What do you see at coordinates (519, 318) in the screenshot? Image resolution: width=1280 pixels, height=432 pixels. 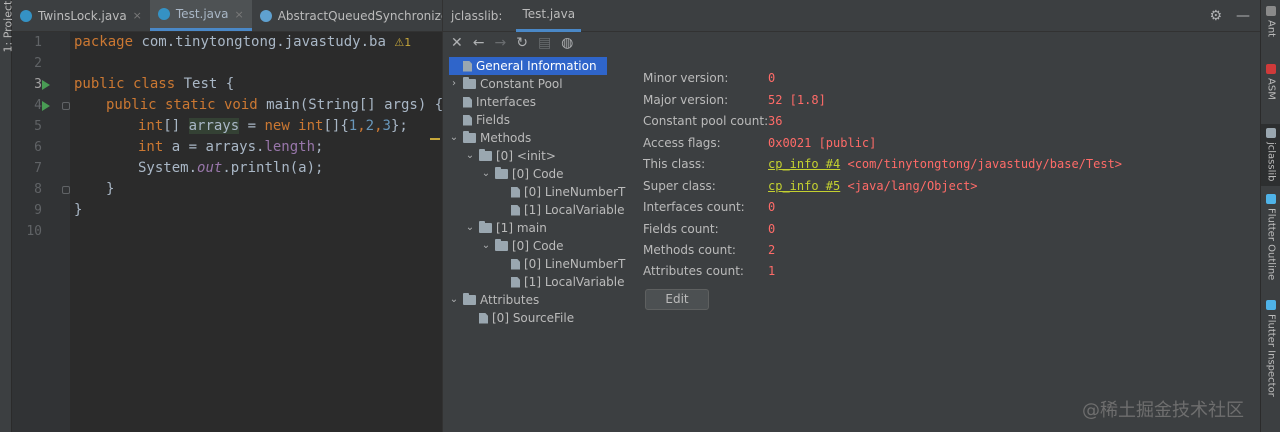 I see `tree-node-source-file: [0] SourceFile` at bounding box center [519, 318].